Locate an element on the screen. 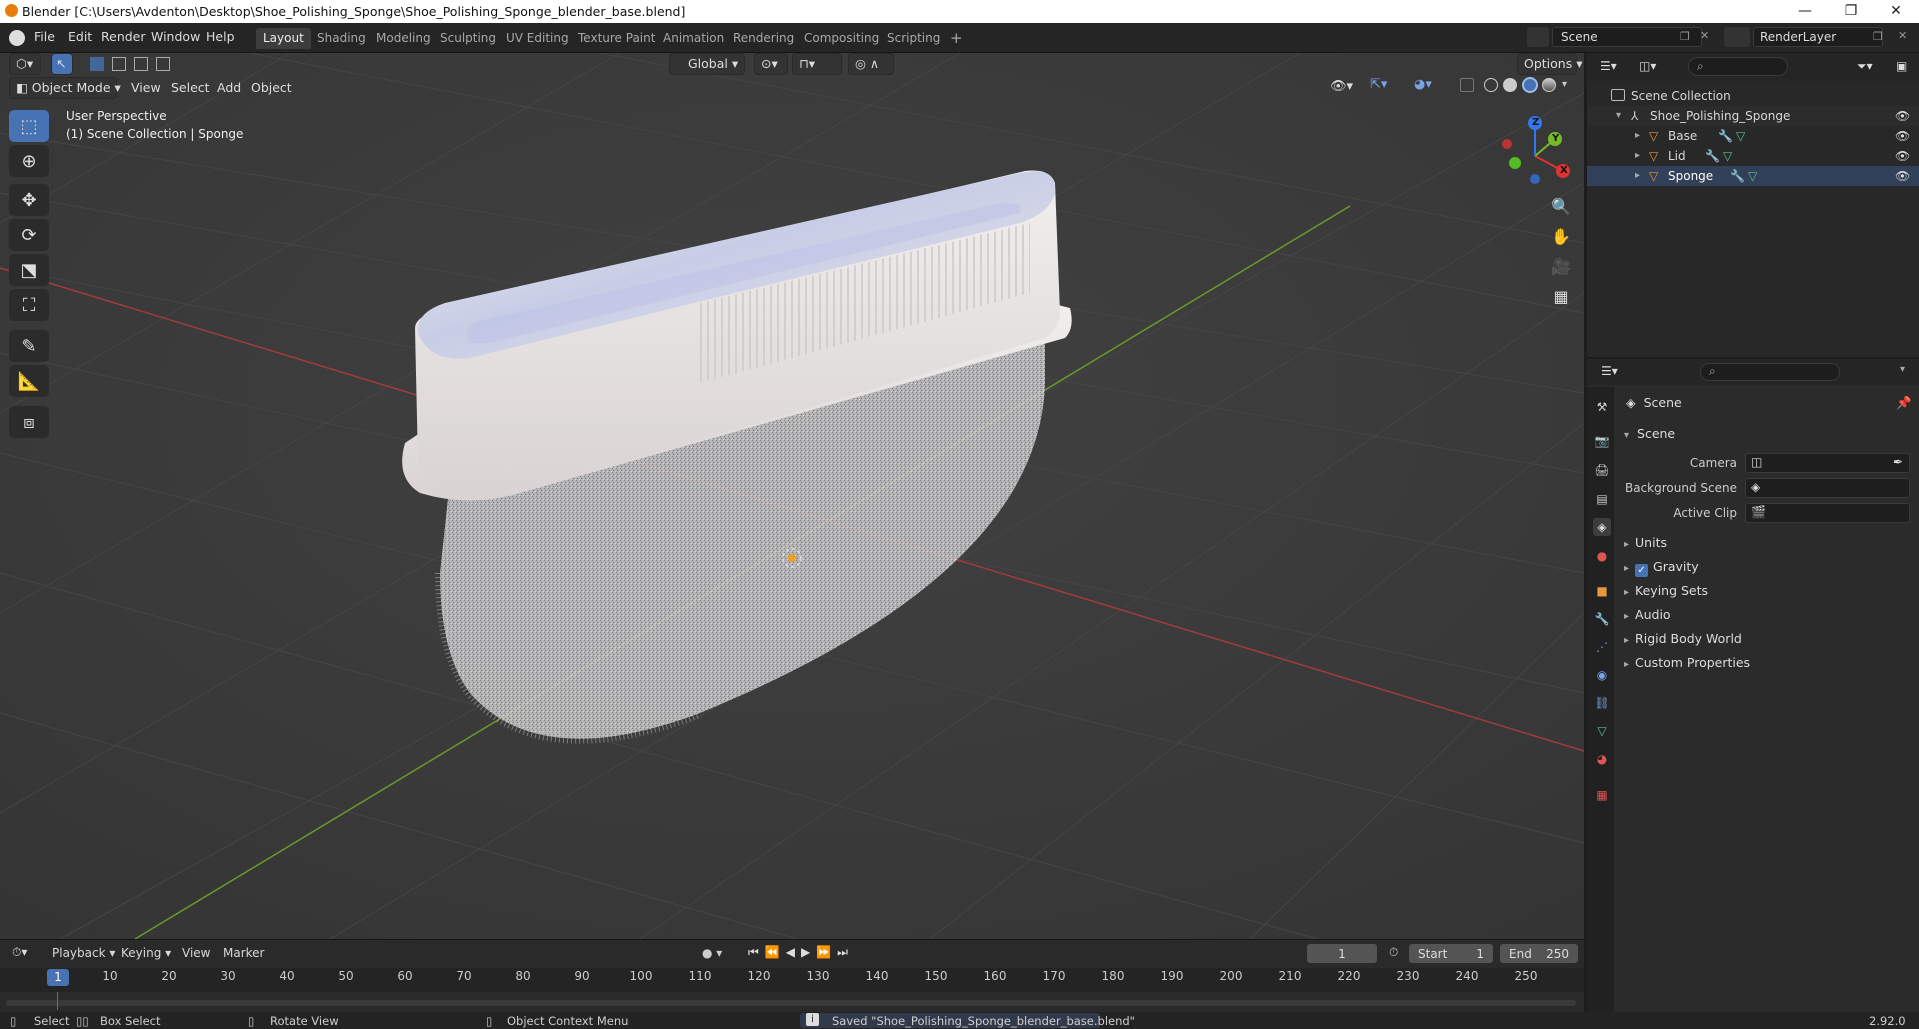 The width and height of the screenshot is (1919, 1029). outliner-editor-type-icon: ☰▾ is located at coordinates (1608, 66).